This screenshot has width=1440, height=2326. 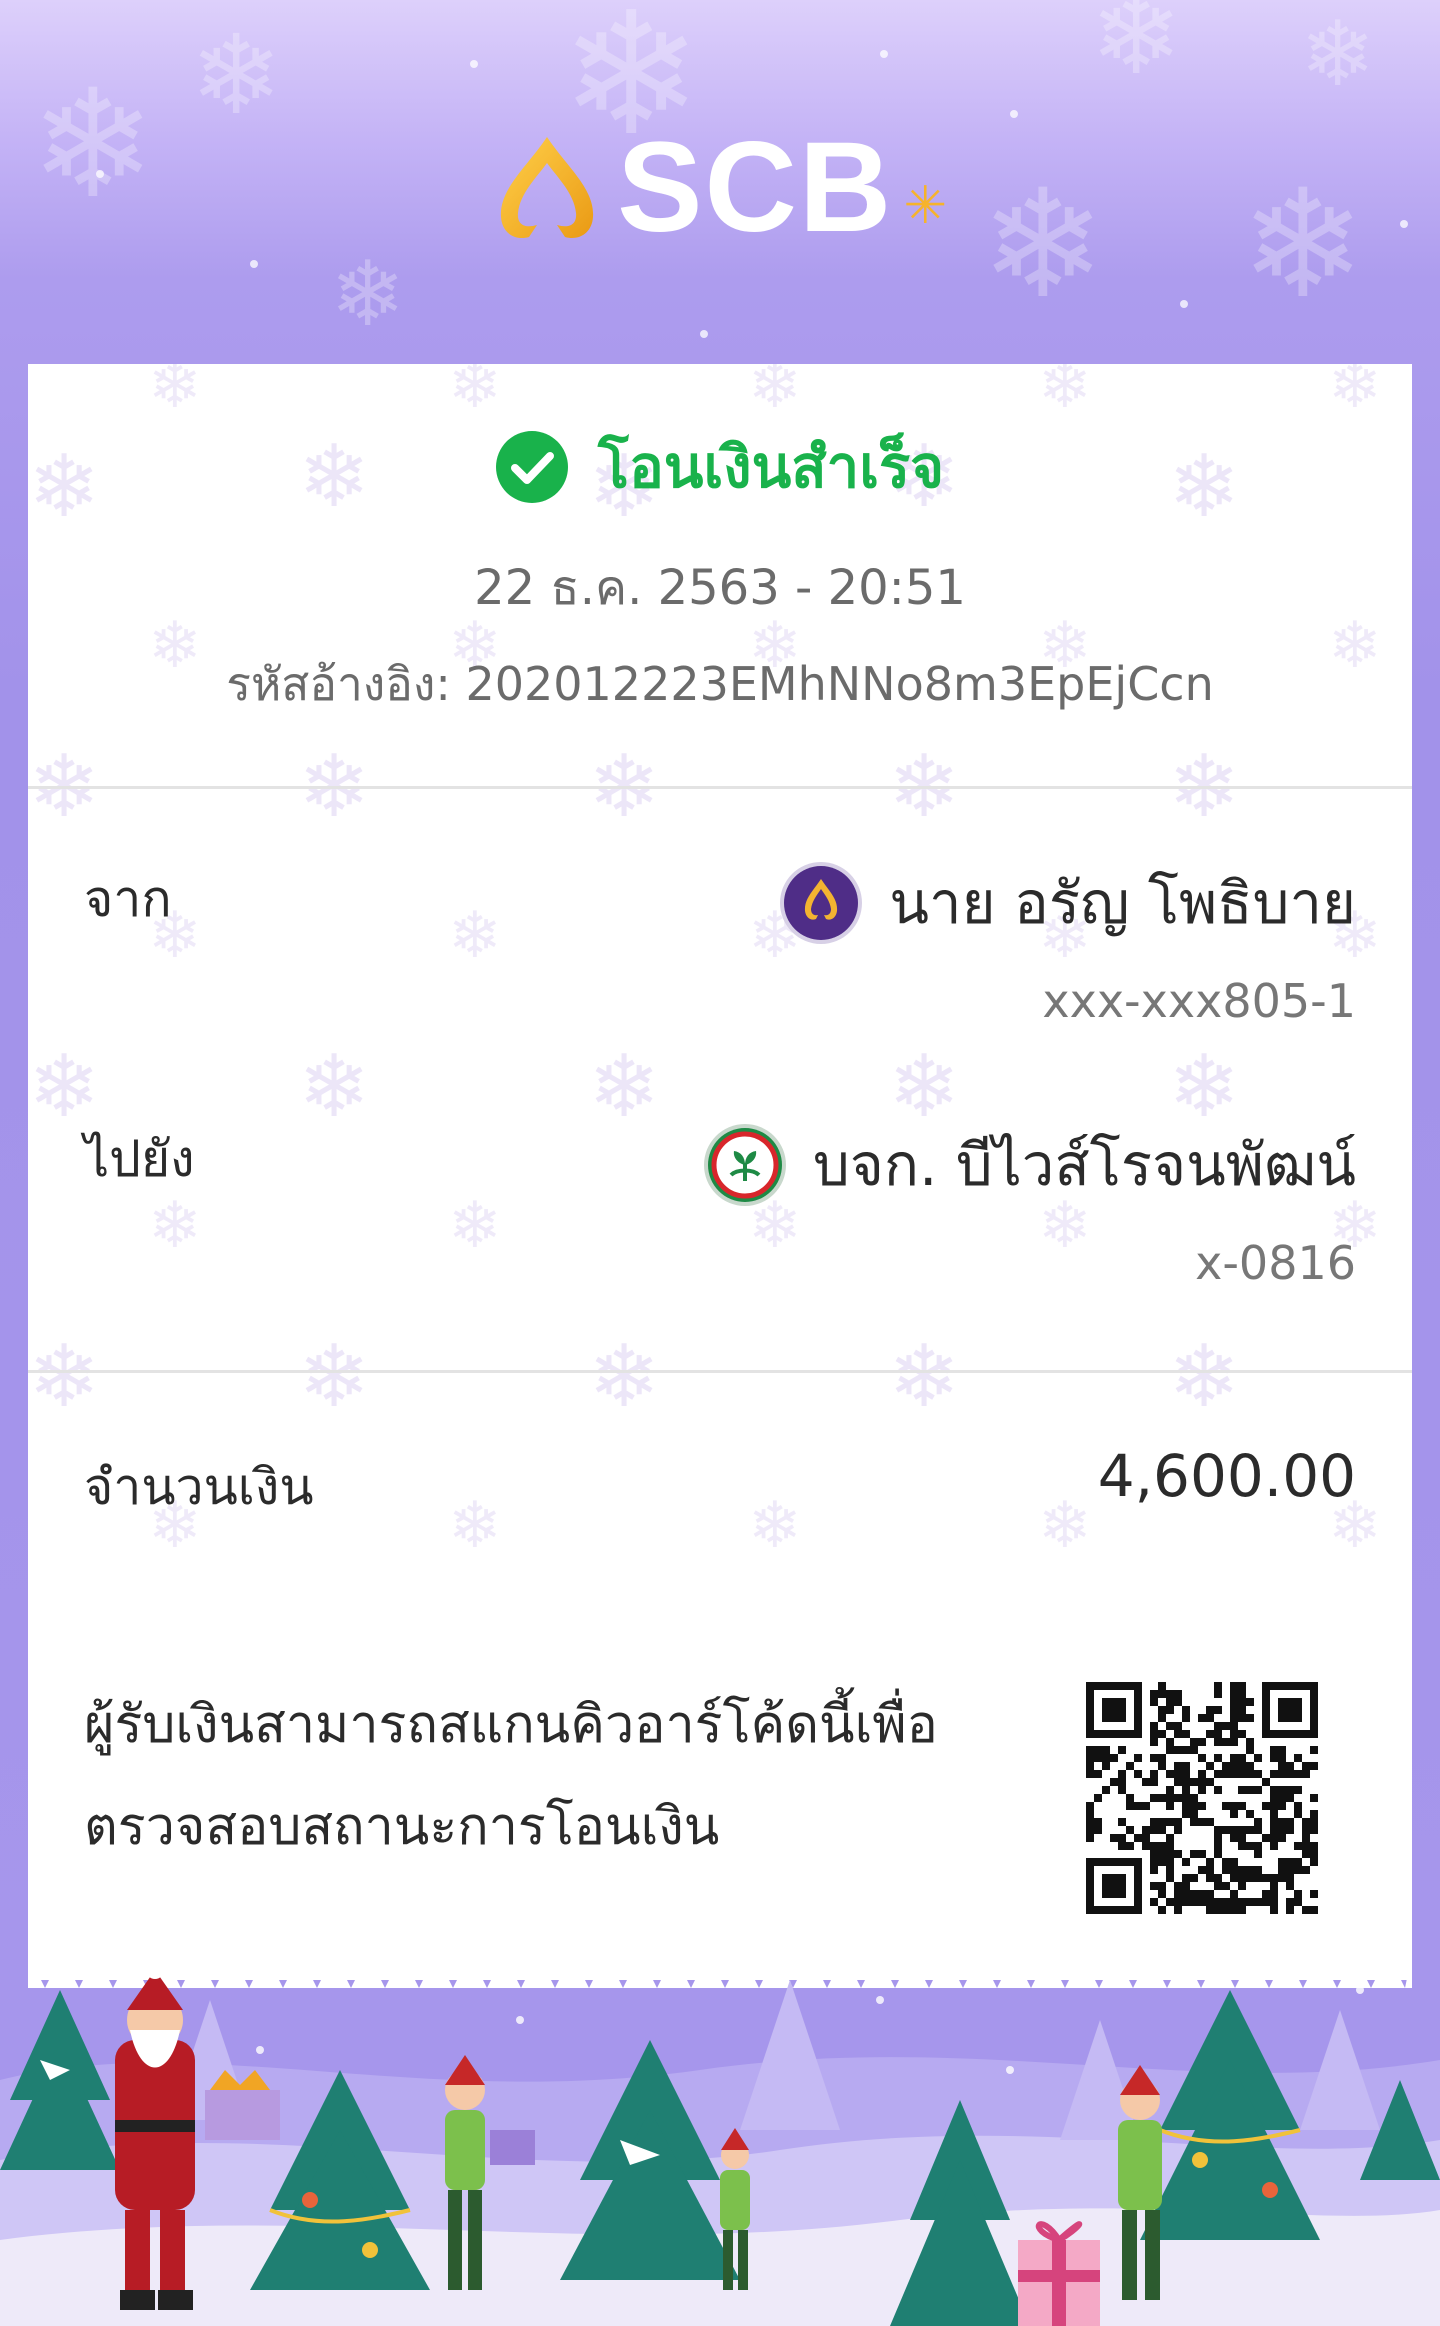 What do you see at coordinates (771, 467) in the screenshot?
I see `status-text: โอนเงินสำเร็จ` at bounding box center [771, 467].